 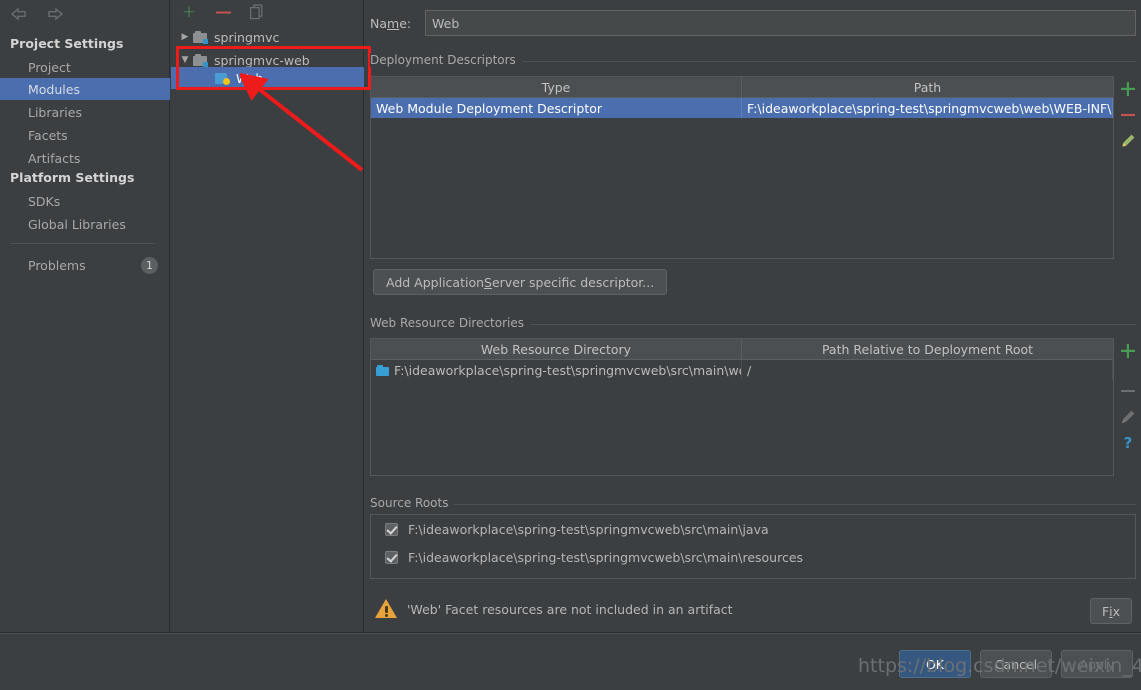 What do you see at coordinates (85, 89) in the screenshot?
I see `sidebar-item-modules: Modules` at bounding box center [85, 89].